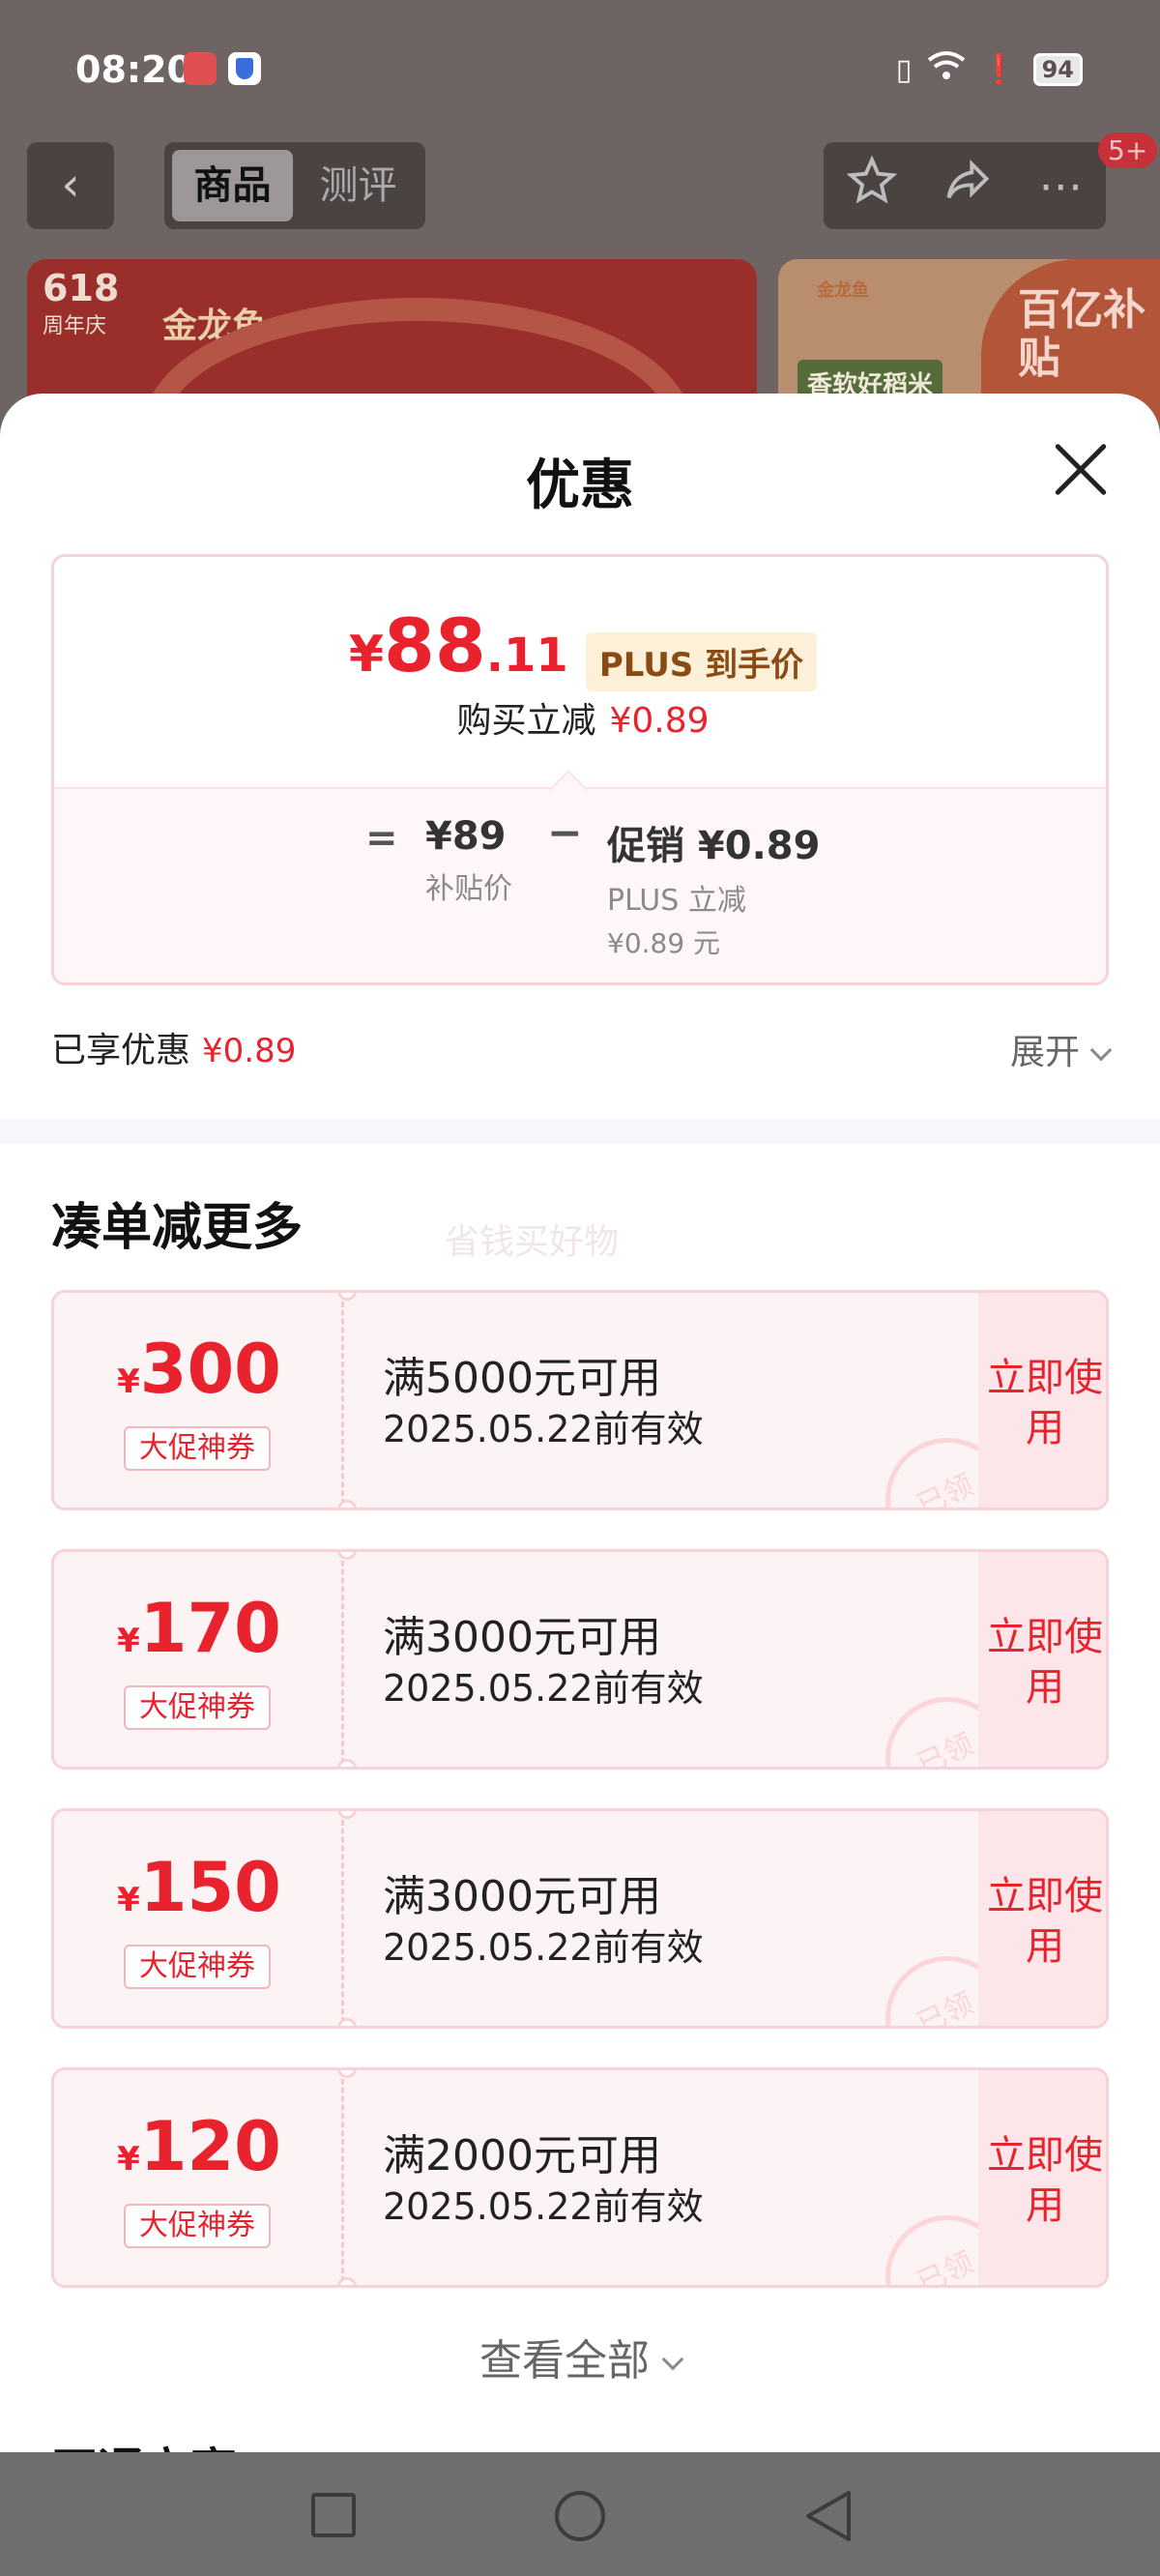 The height and width of the screenshot is (2576, 1160). What do you see at coordinates (872, 185) in the screenshot?
I see `star-icon` at bounding box center [872, 185].